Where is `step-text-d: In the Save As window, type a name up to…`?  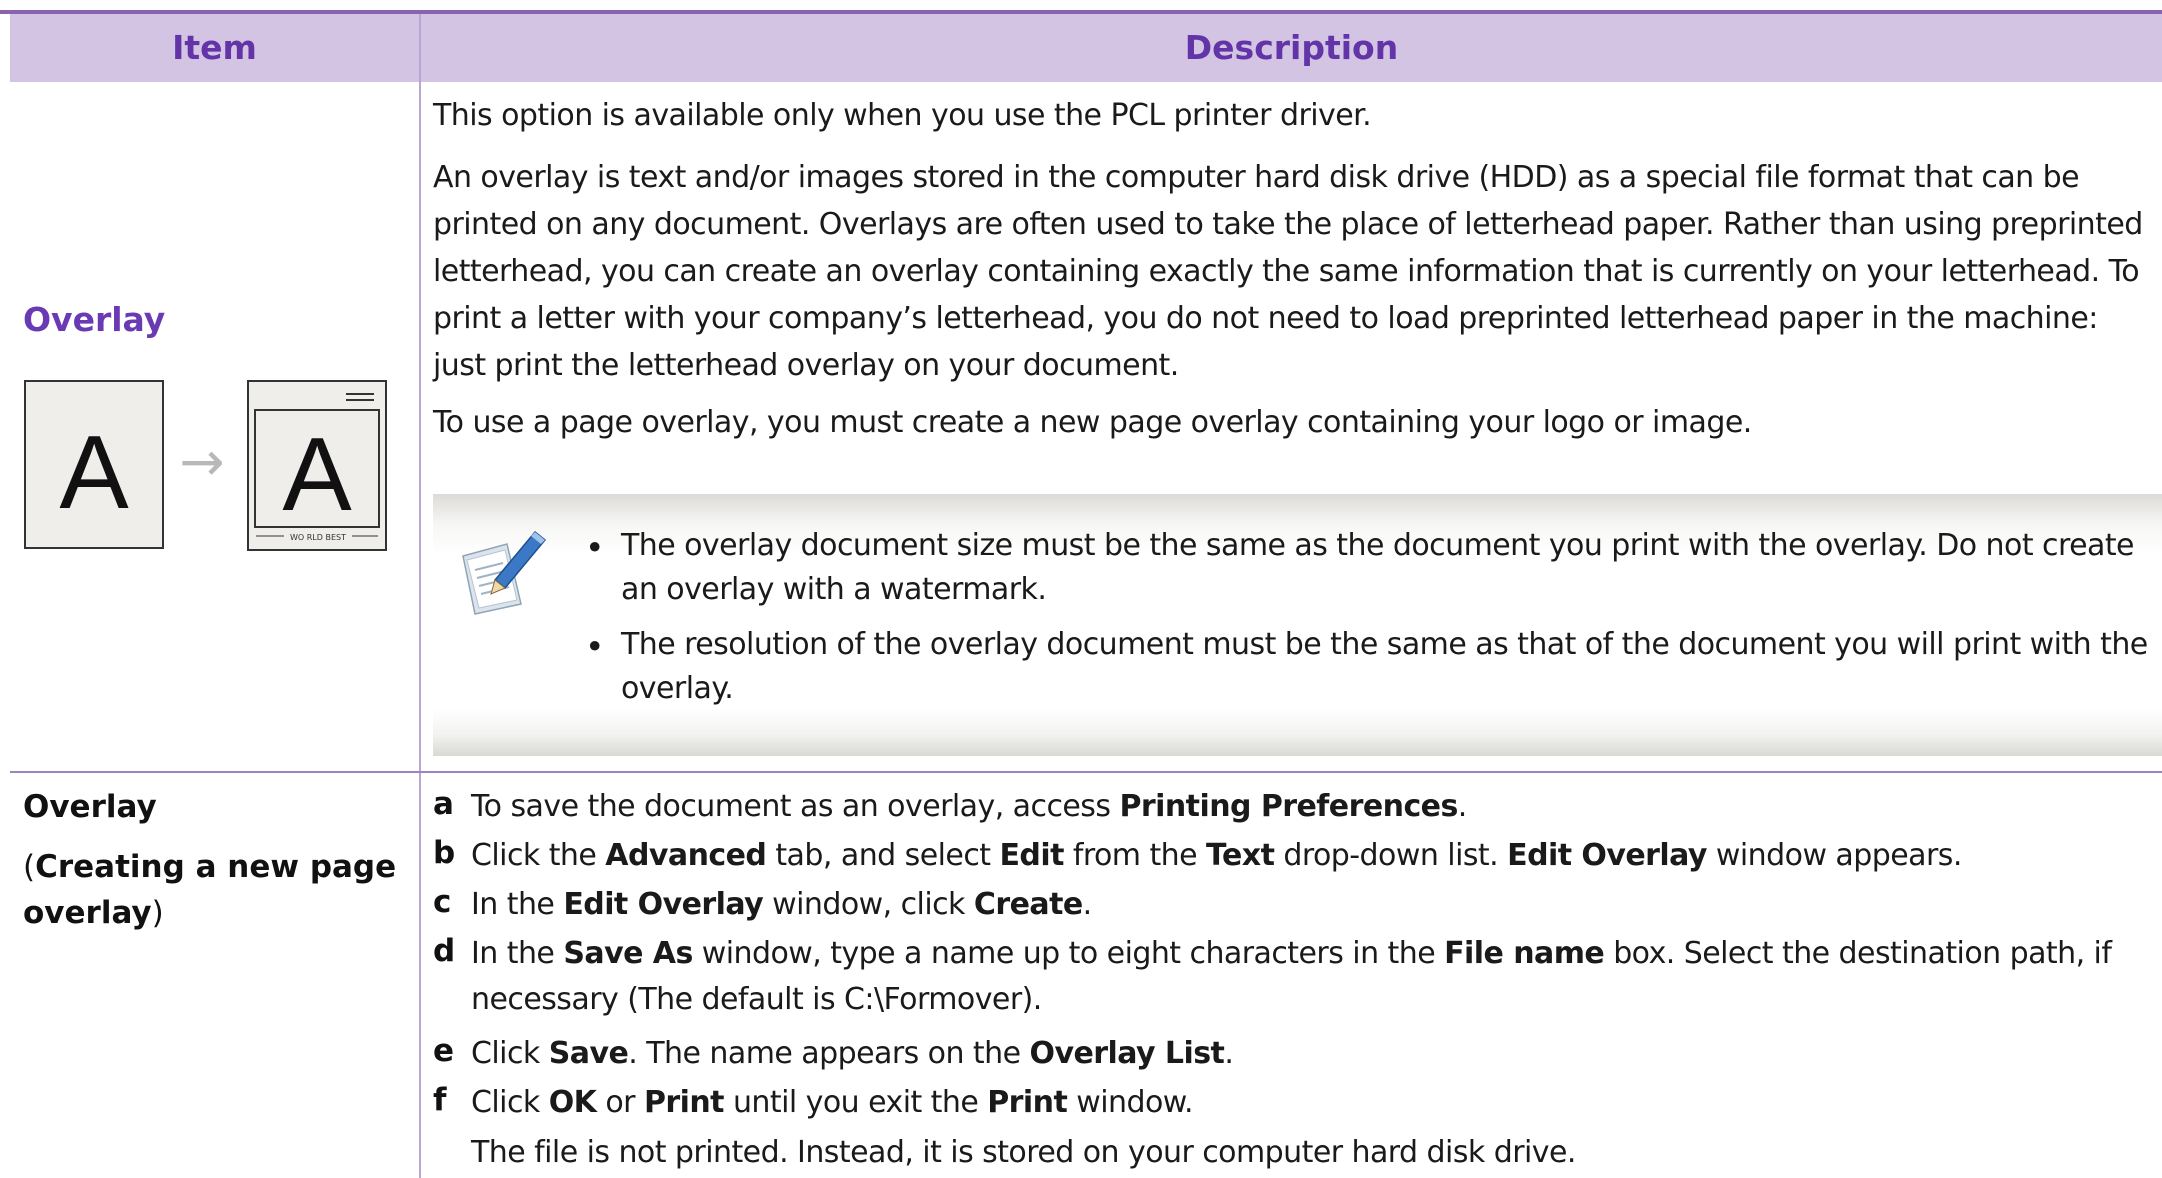
step-text-d: In the Save As window, type a name up to… is located at coordinates (1291, 976).